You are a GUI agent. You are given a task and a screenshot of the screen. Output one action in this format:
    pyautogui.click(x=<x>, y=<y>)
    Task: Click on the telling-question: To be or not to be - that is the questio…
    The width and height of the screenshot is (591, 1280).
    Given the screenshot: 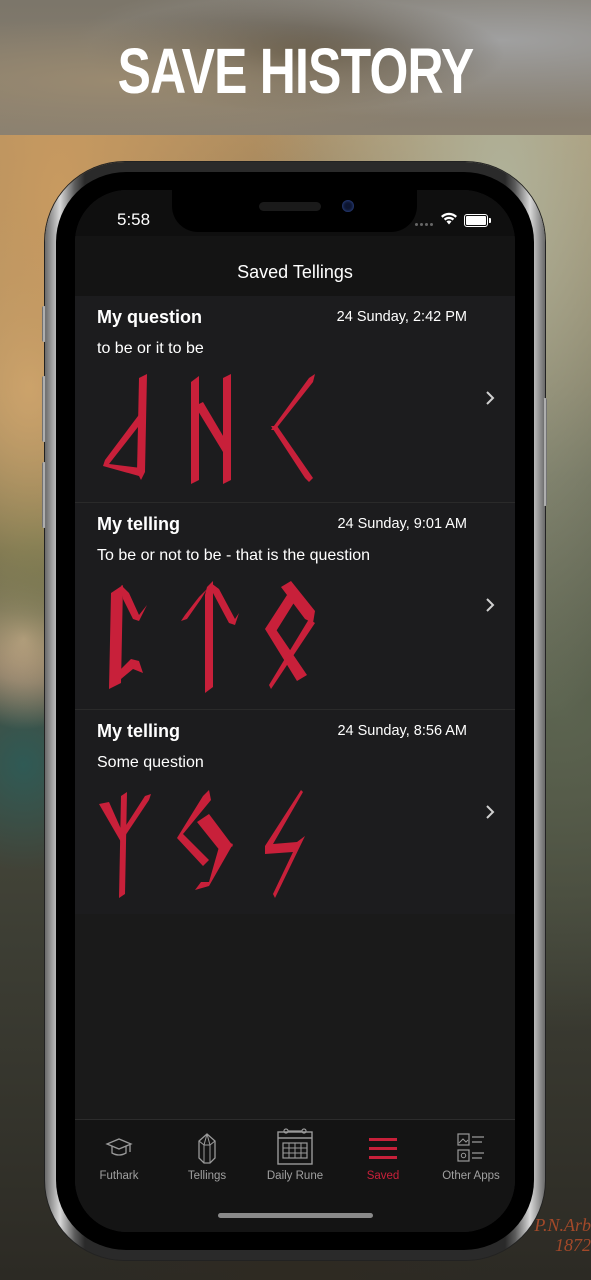 What is the action you would take?
    pyautogui.click(x=234, y=555)
    